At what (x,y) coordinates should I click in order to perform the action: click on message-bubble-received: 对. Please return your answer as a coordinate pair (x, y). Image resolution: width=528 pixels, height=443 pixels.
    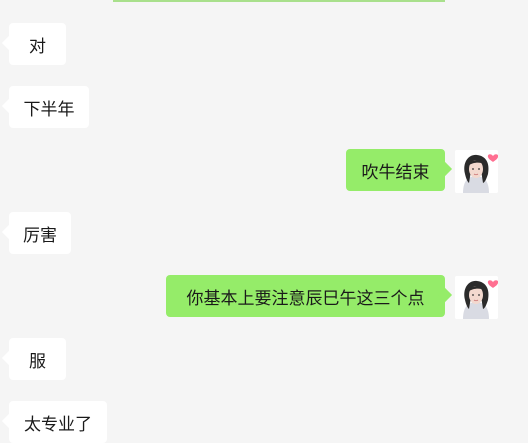
    Looking at the image, I should click on (37, 44).